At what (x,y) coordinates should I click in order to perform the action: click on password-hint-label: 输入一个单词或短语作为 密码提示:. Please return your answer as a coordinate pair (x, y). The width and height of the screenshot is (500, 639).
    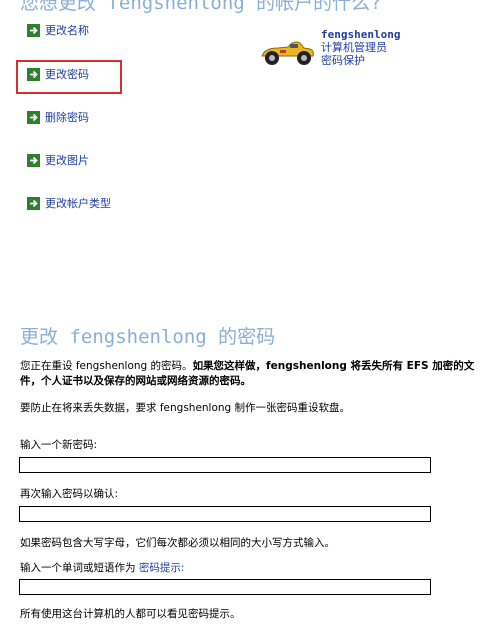
    Looking at the image, I should click on (102, 567).